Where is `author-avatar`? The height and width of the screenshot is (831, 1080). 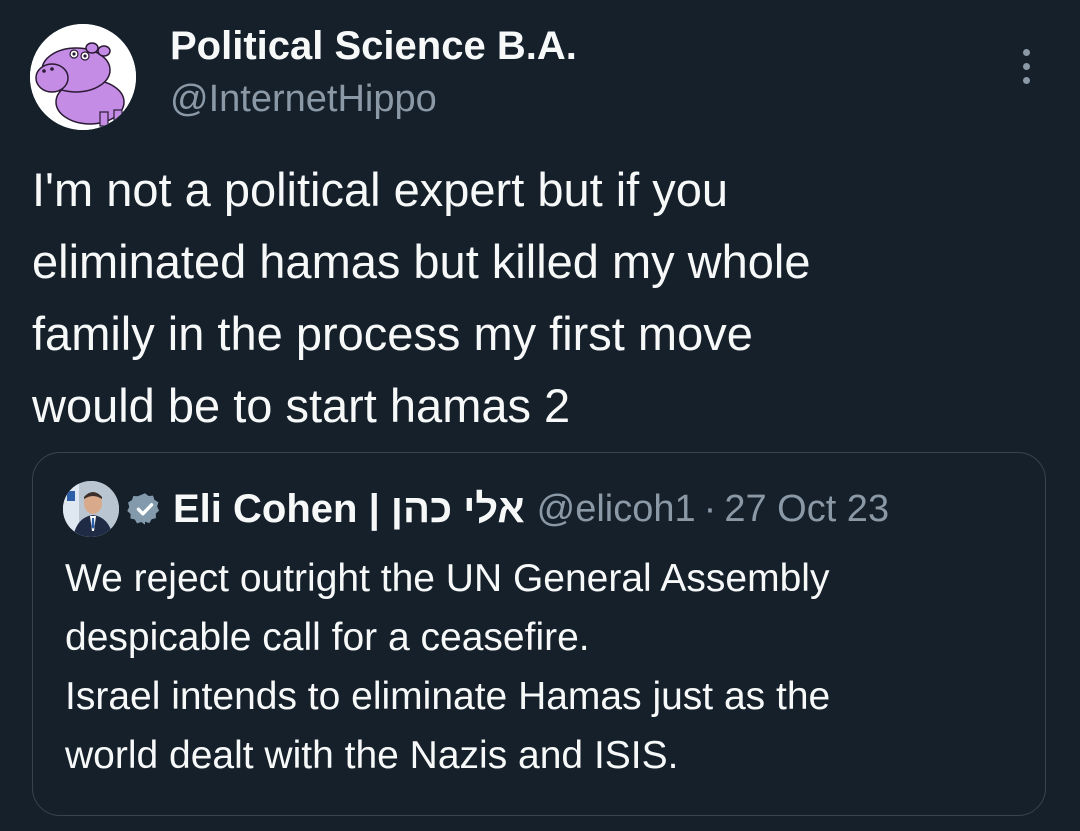
author-avatar is located at coordinates (83, 77).